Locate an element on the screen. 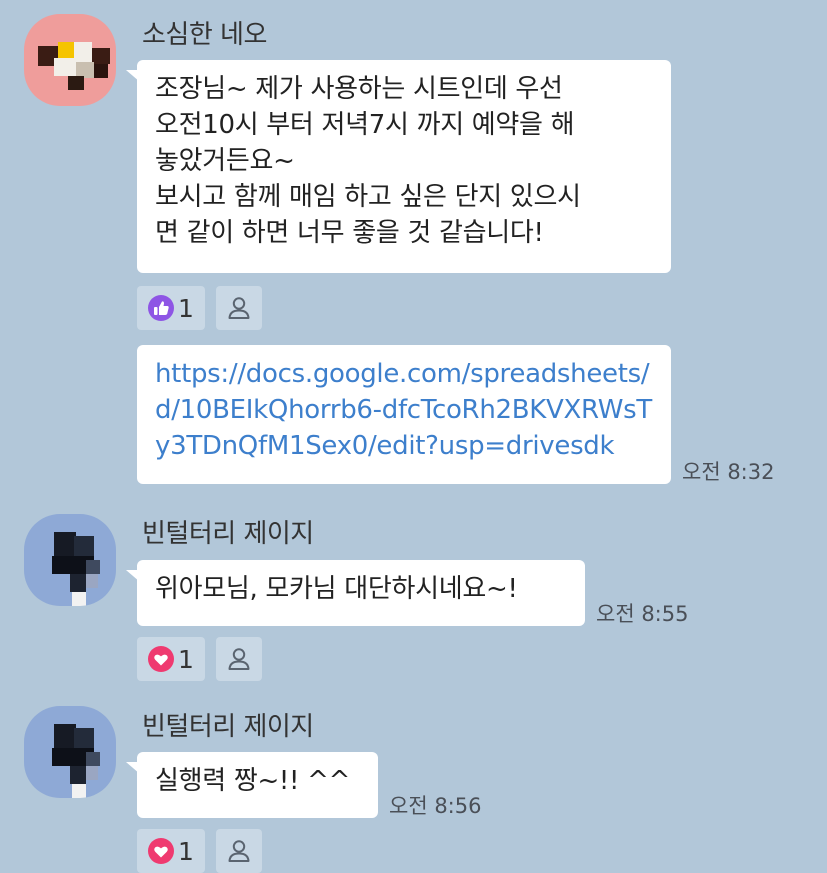  message-text: 조장님~ 제가 사용하는 시트인데 우선 is located at coordinates (359, 89).